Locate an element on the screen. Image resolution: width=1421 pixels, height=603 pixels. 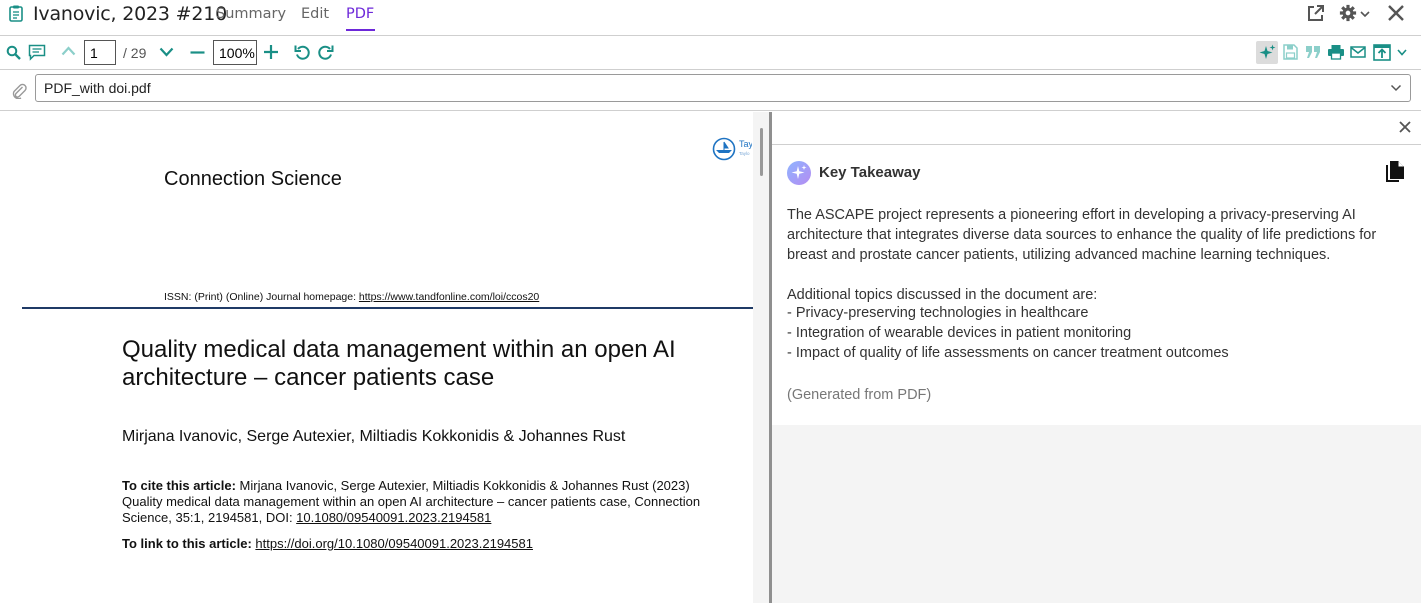
zoom-out-icon is located at coordinates (197, 52).